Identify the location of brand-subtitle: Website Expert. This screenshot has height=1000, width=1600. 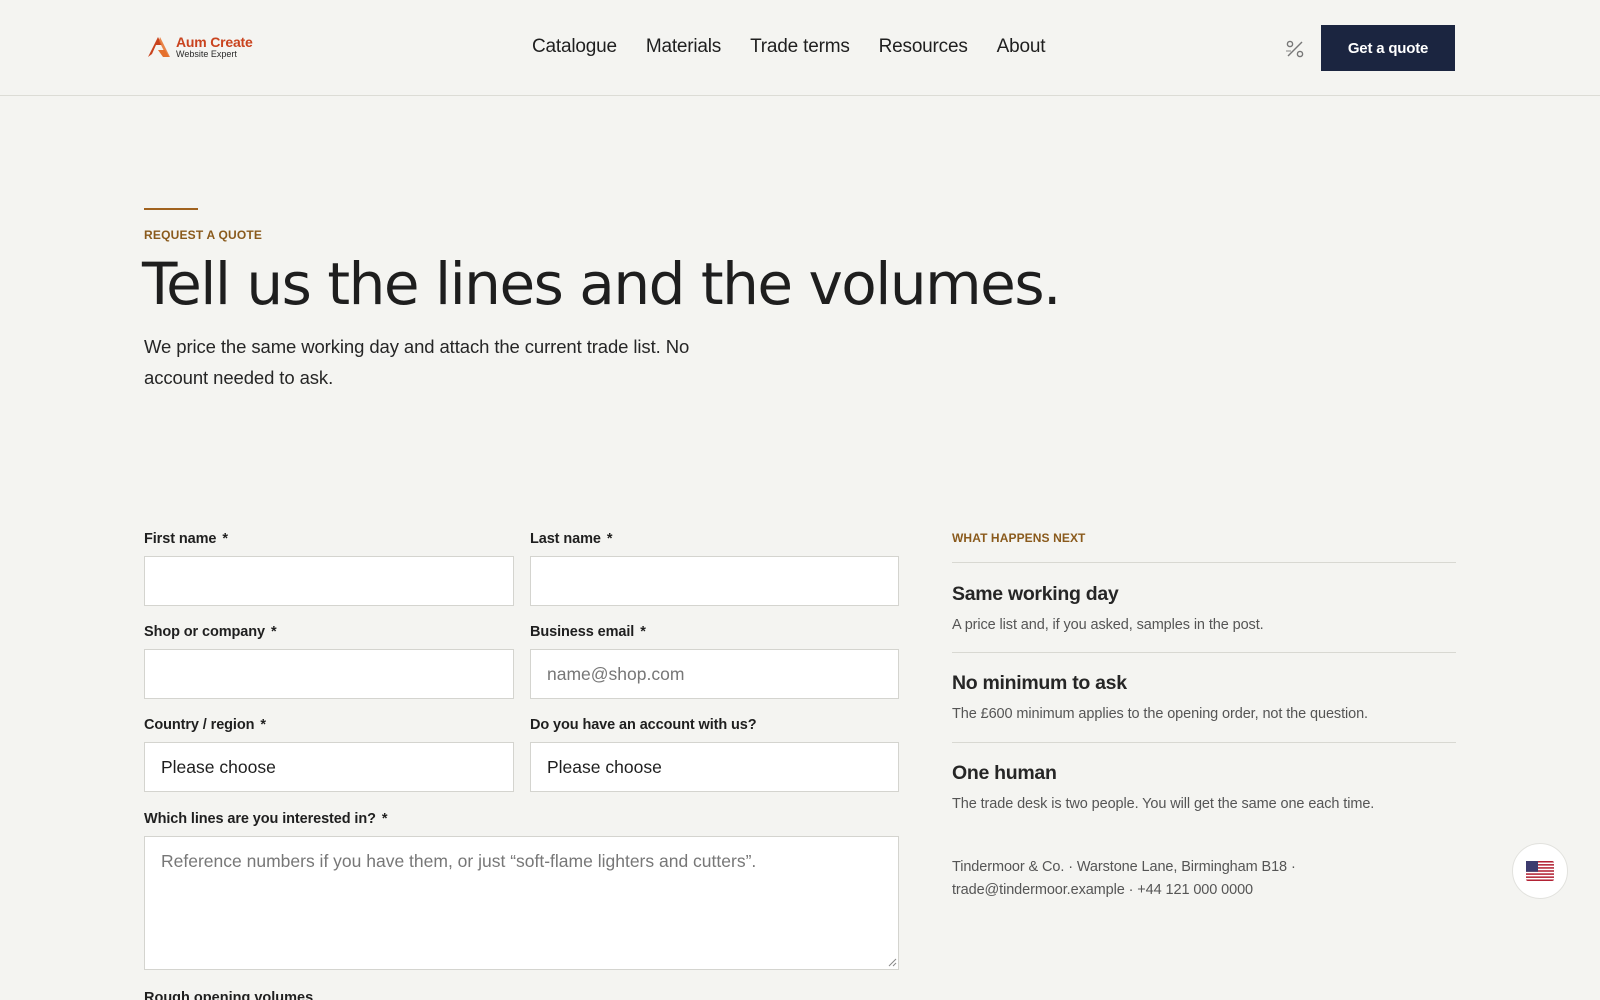
(206, 54).